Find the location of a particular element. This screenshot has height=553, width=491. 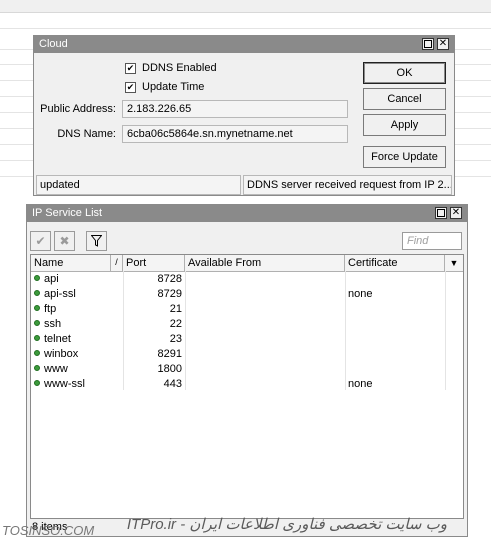

update-time-label: Update Time is located at coordinates (173, 87).